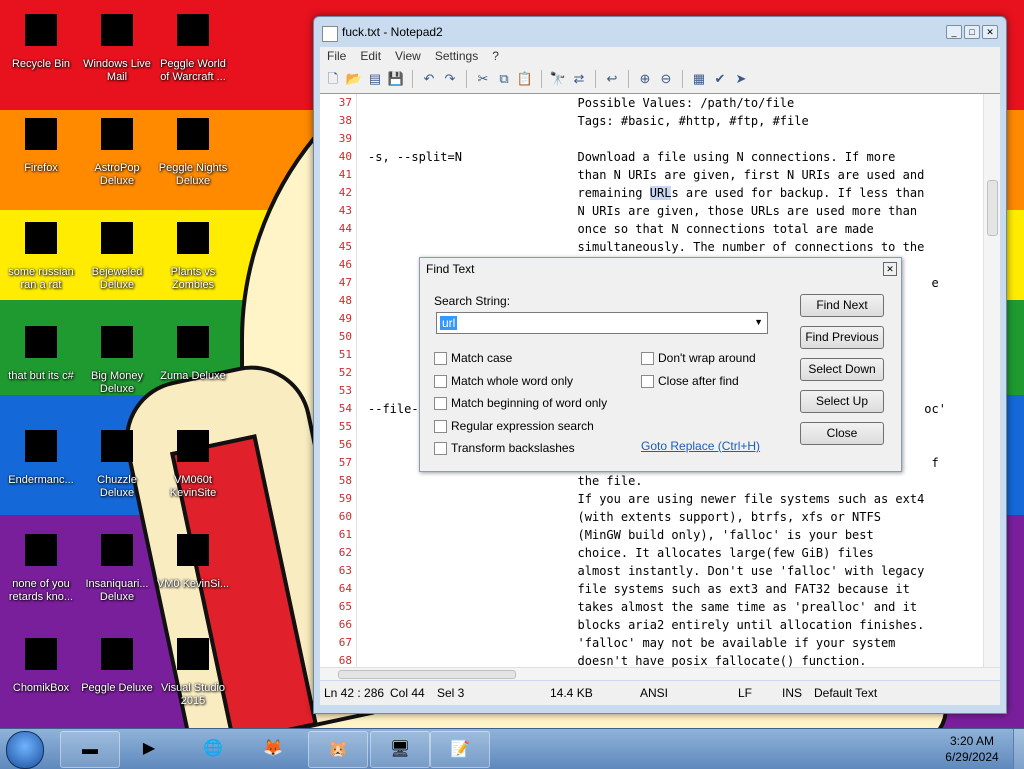  I want to click on cut-icon: ✂, so click(483, 79).